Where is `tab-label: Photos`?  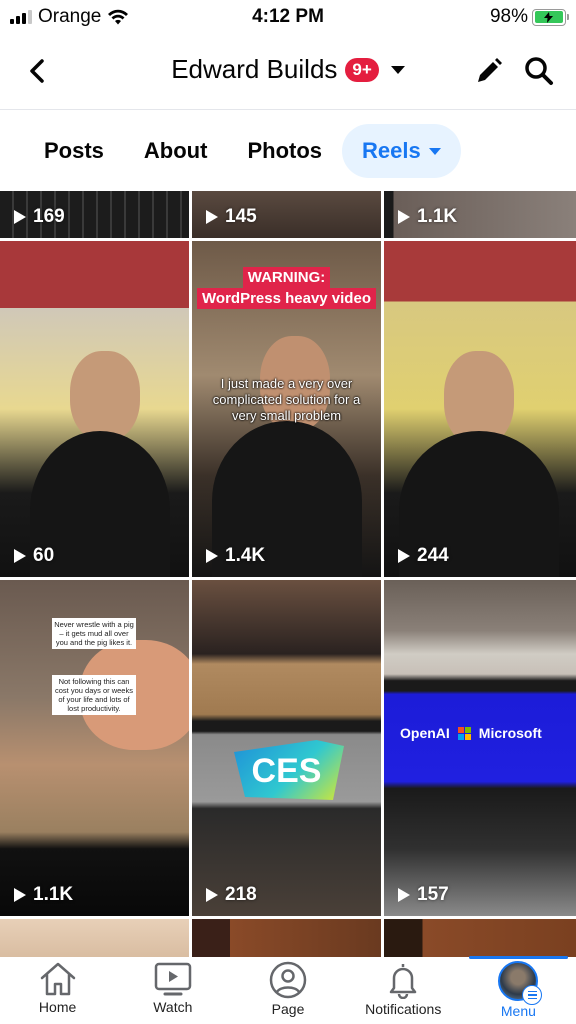 tab-label: Photos is located at coordinates (285, 150).